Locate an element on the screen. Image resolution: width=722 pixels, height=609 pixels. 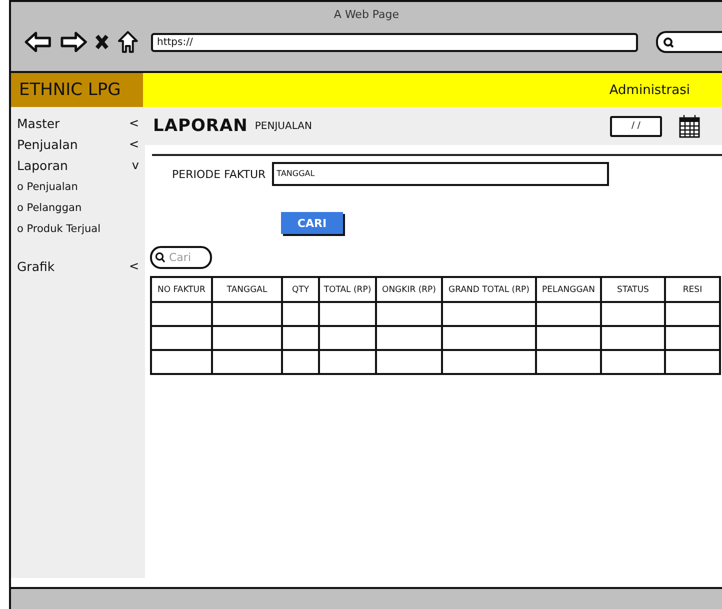
column-header: TANGGAL is located at coordinates (247, 289).